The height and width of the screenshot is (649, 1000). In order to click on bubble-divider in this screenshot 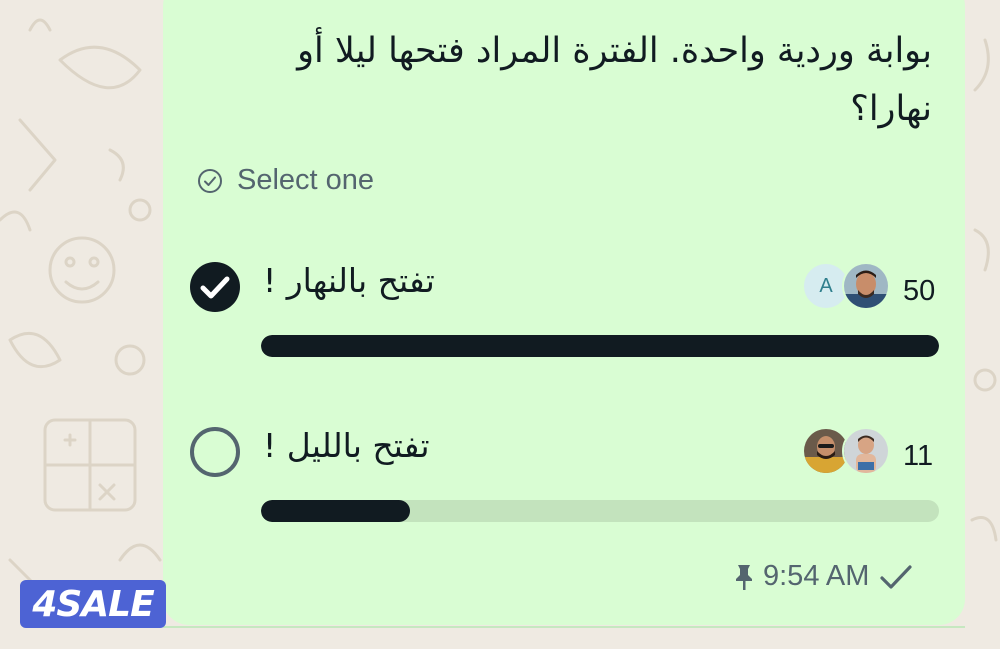, I will do `click(564, 627)`.